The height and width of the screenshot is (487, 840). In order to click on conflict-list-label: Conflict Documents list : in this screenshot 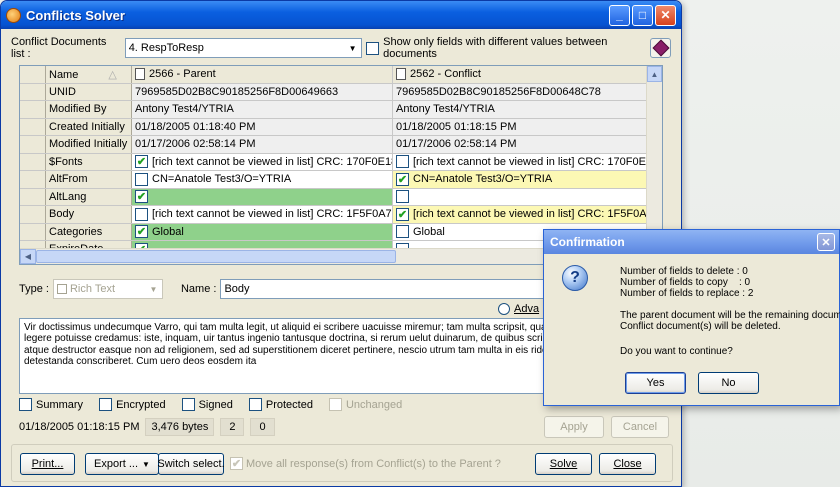, I will do `click(59, 48)`.